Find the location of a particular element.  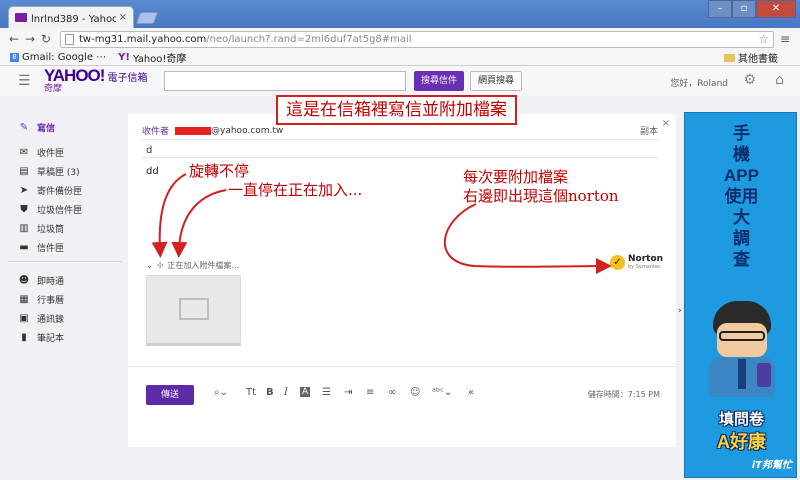

sidebar-item-spam: ⛊ 垃圾信件匣 is located at coordinates (50, 209).